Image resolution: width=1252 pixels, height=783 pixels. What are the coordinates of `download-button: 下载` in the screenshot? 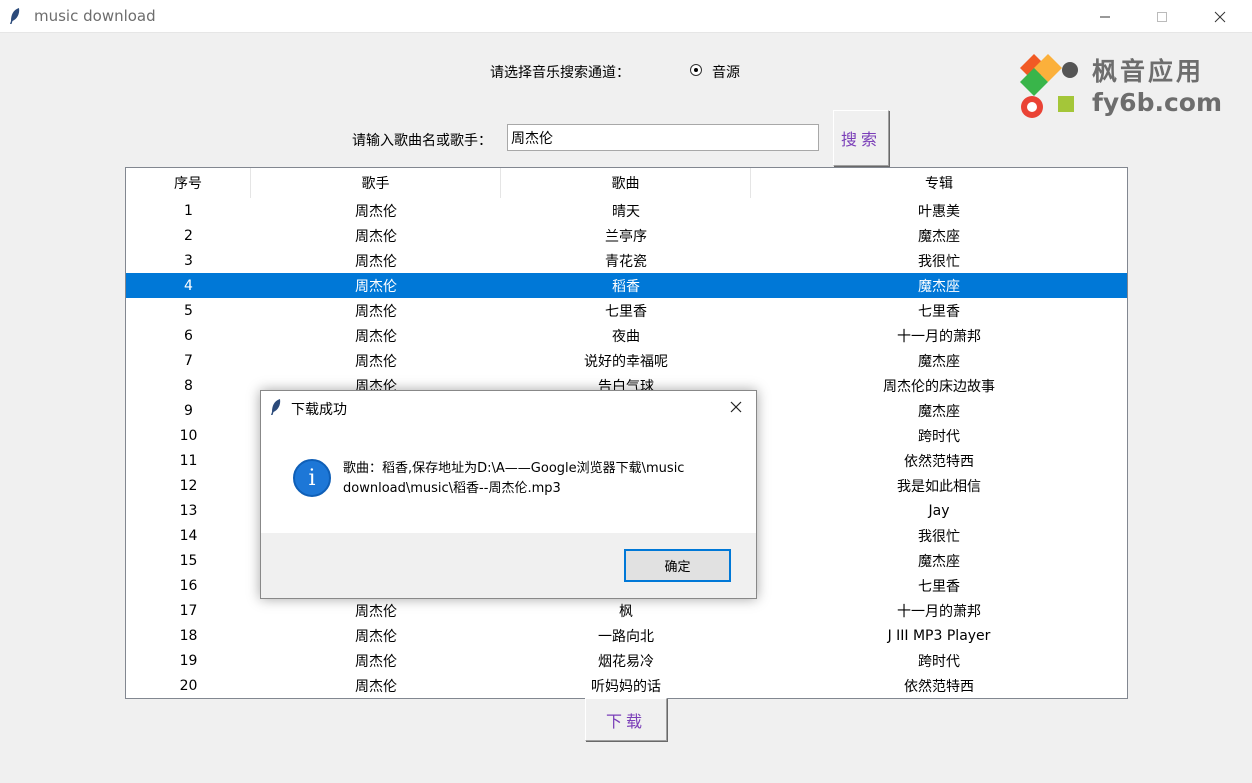 It's located at (626, 719).